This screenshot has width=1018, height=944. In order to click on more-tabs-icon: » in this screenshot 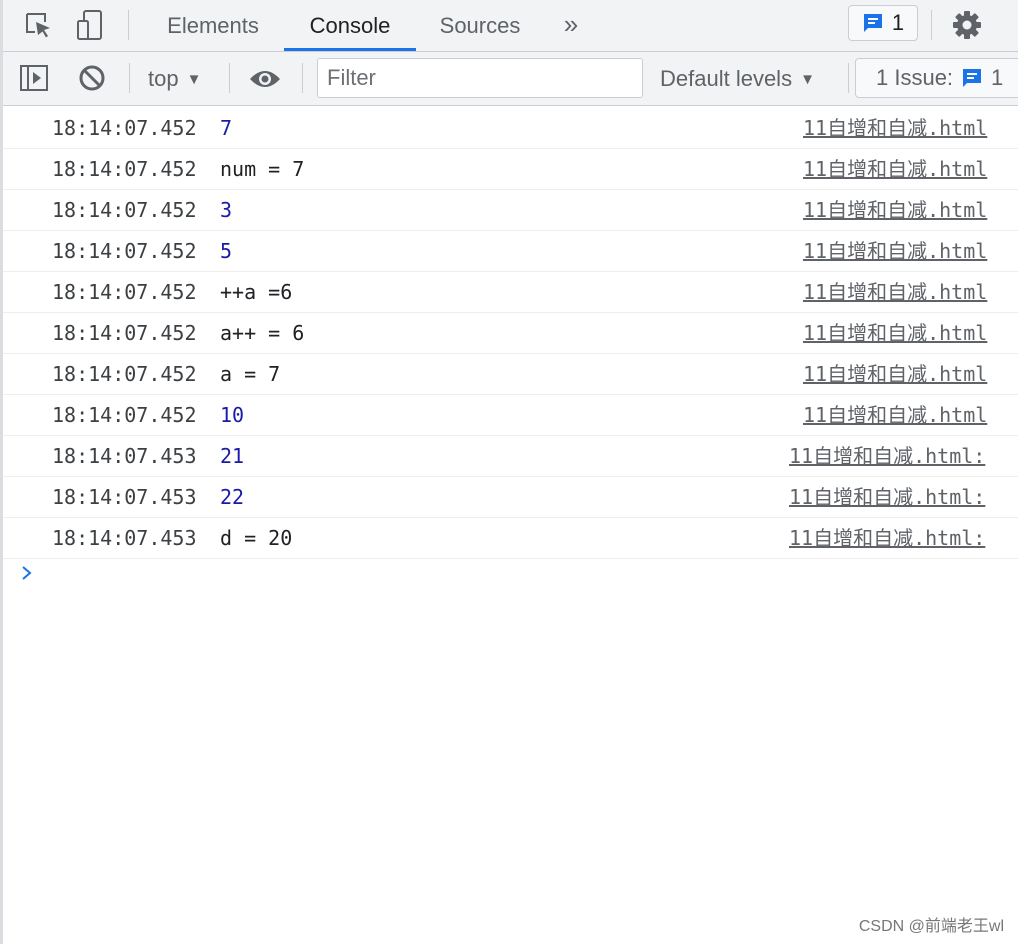, I will do `click(571, 25)`.